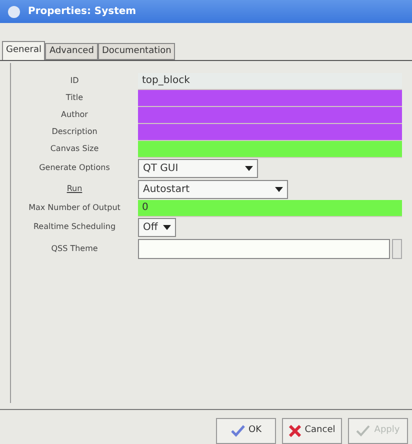 The height and width of the screenshot is (444, 412). Describe the element at coordinates (294, 431) in the screenshot. I see `cross-icon` at that location.